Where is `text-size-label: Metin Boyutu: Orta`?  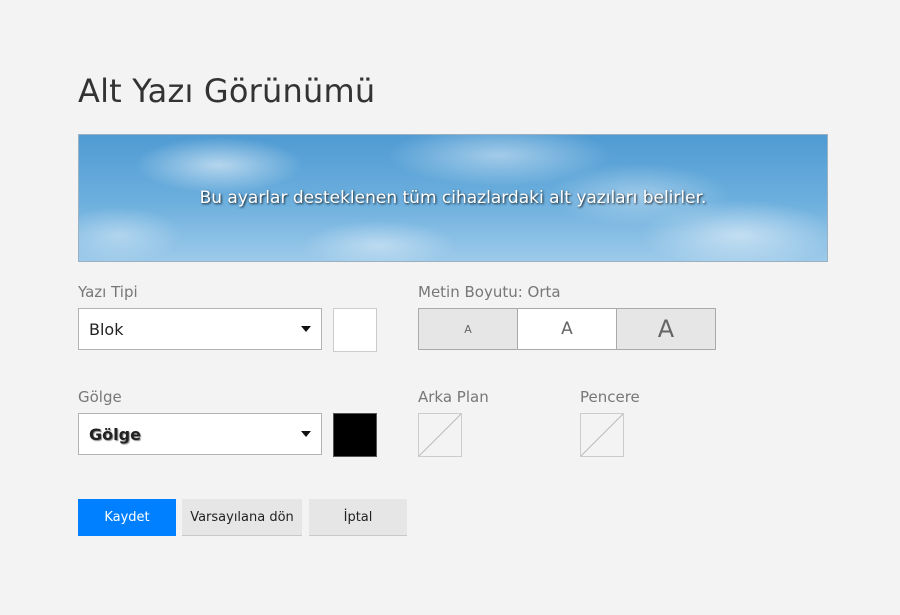 text-size-label: Metin Boyutu: Orta is located at coordinates (489, 292).